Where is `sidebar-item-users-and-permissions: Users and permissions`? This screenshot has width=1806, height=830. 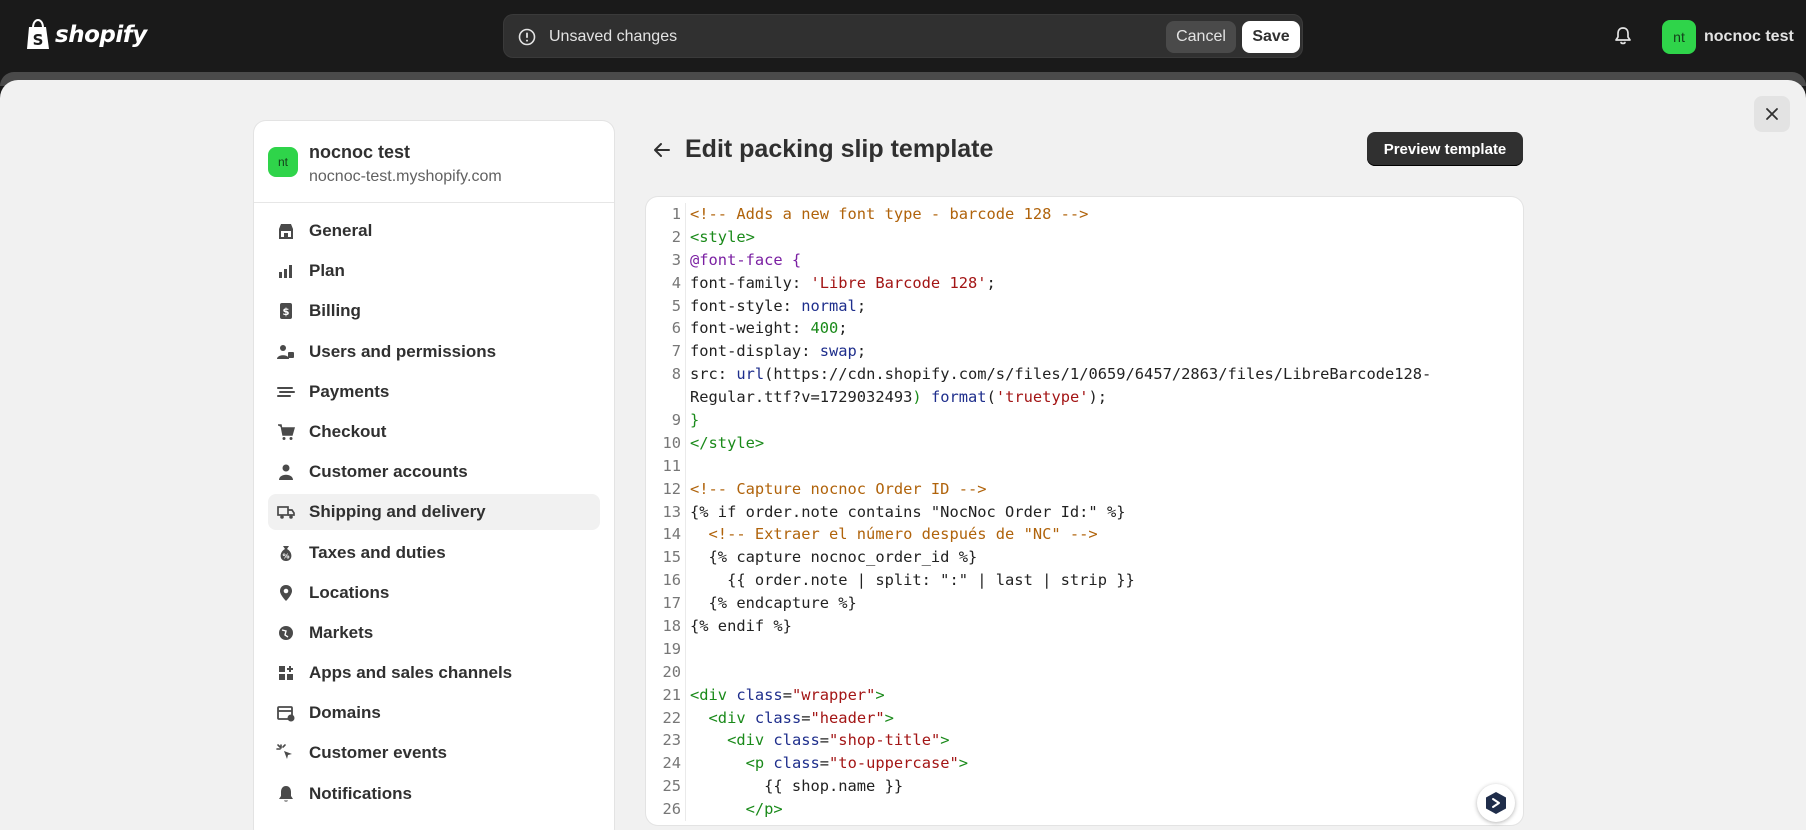 sidebar-item-users-and-permissions: Users and permissions is located at coordinates (434, 352).